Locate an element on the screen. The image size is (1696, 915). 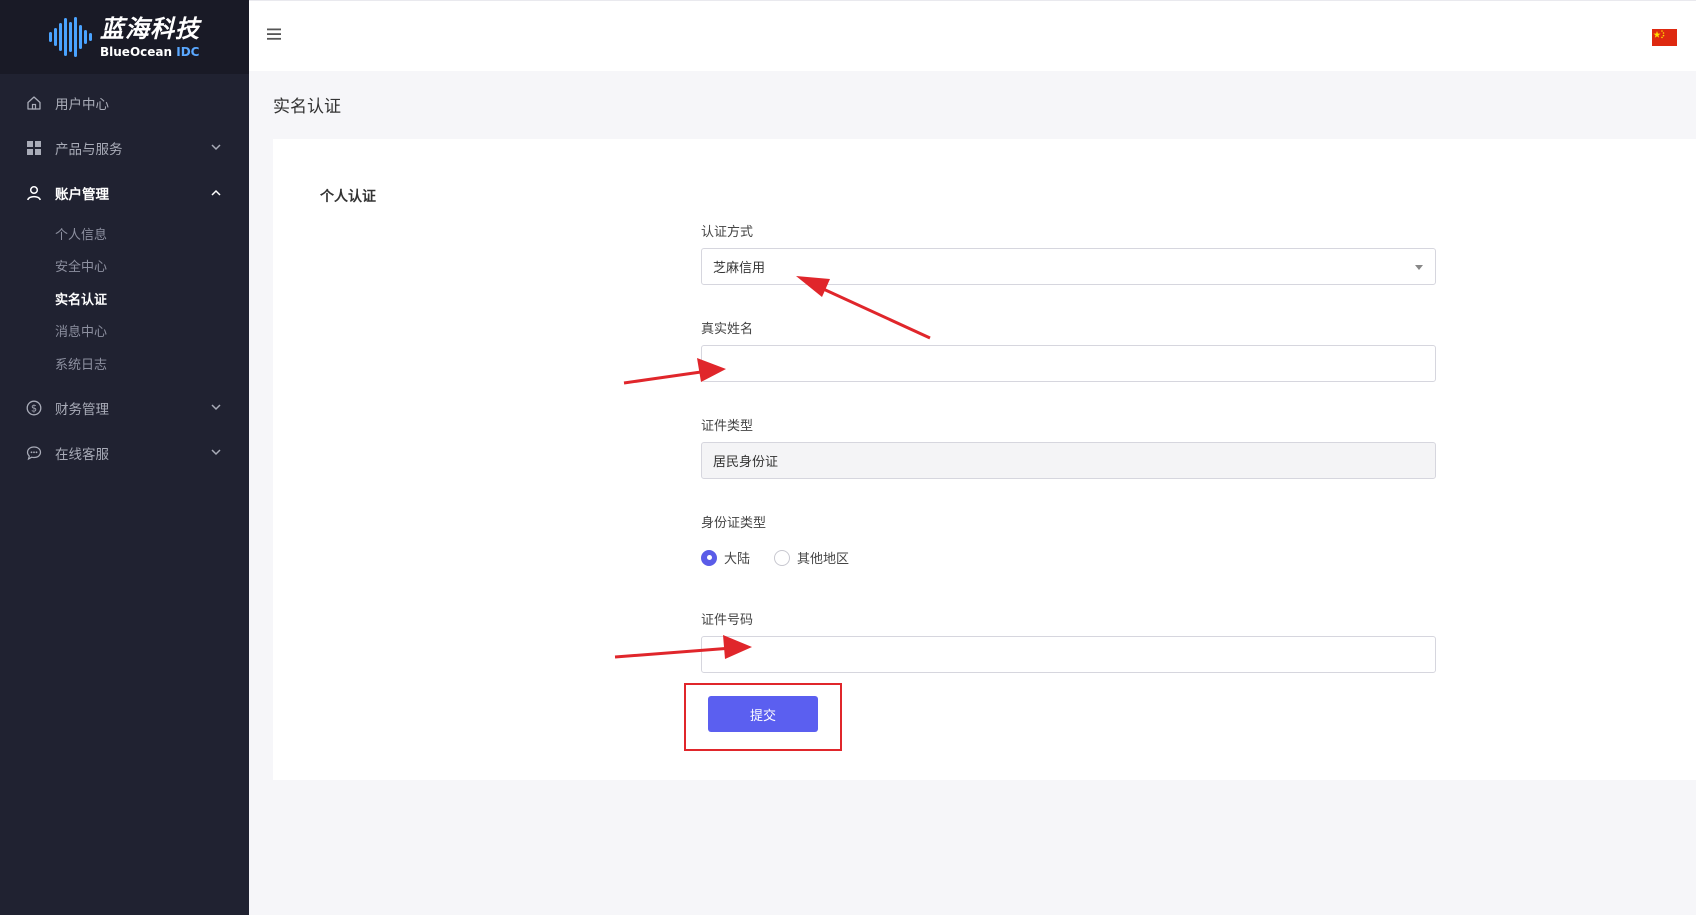
sidebar-item-label: 在线客服 is located at coordinates (82, 455).